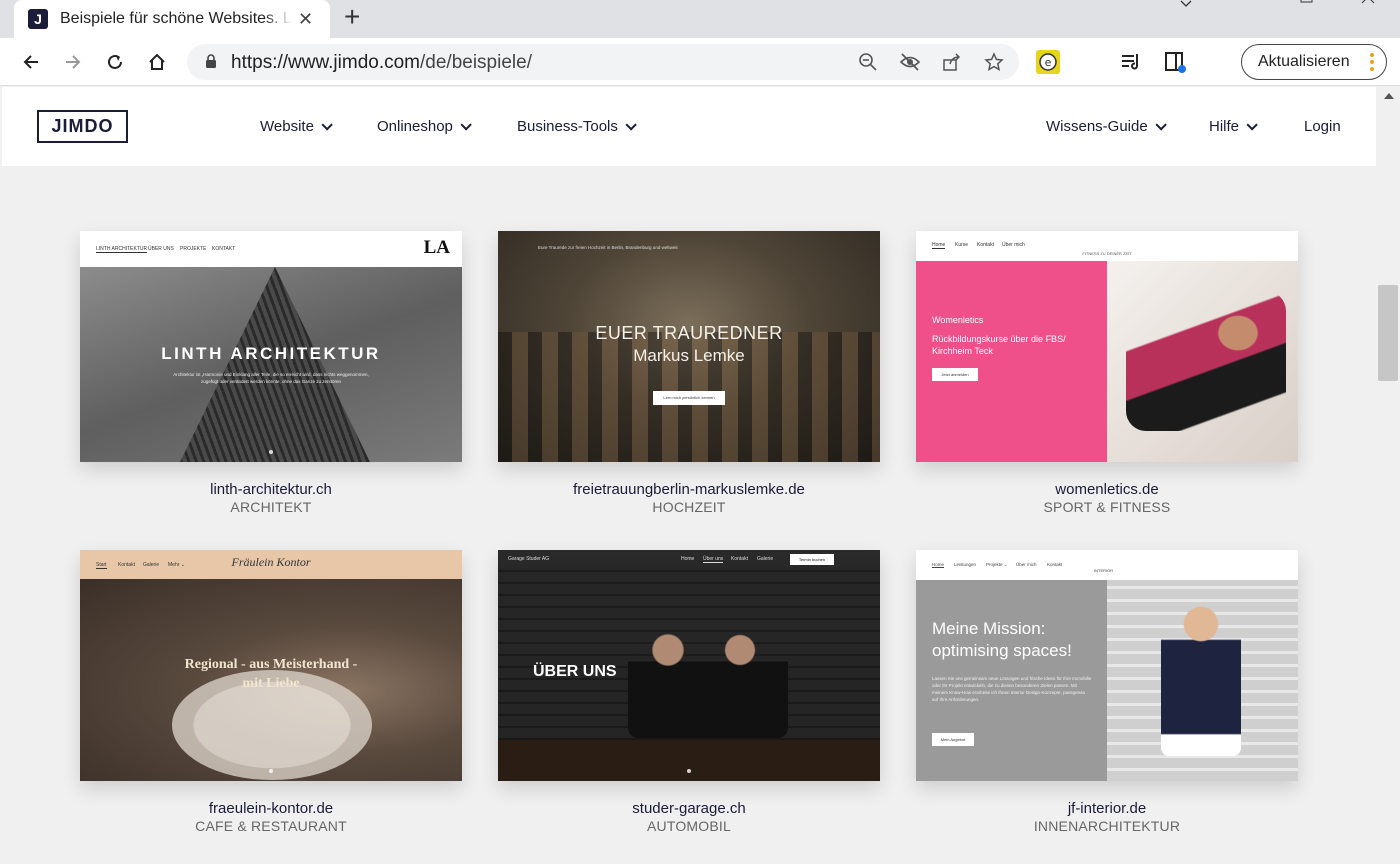  Describe the element at coordinates (211, 64) in the screenshot. I see `lock-icon` at that location.